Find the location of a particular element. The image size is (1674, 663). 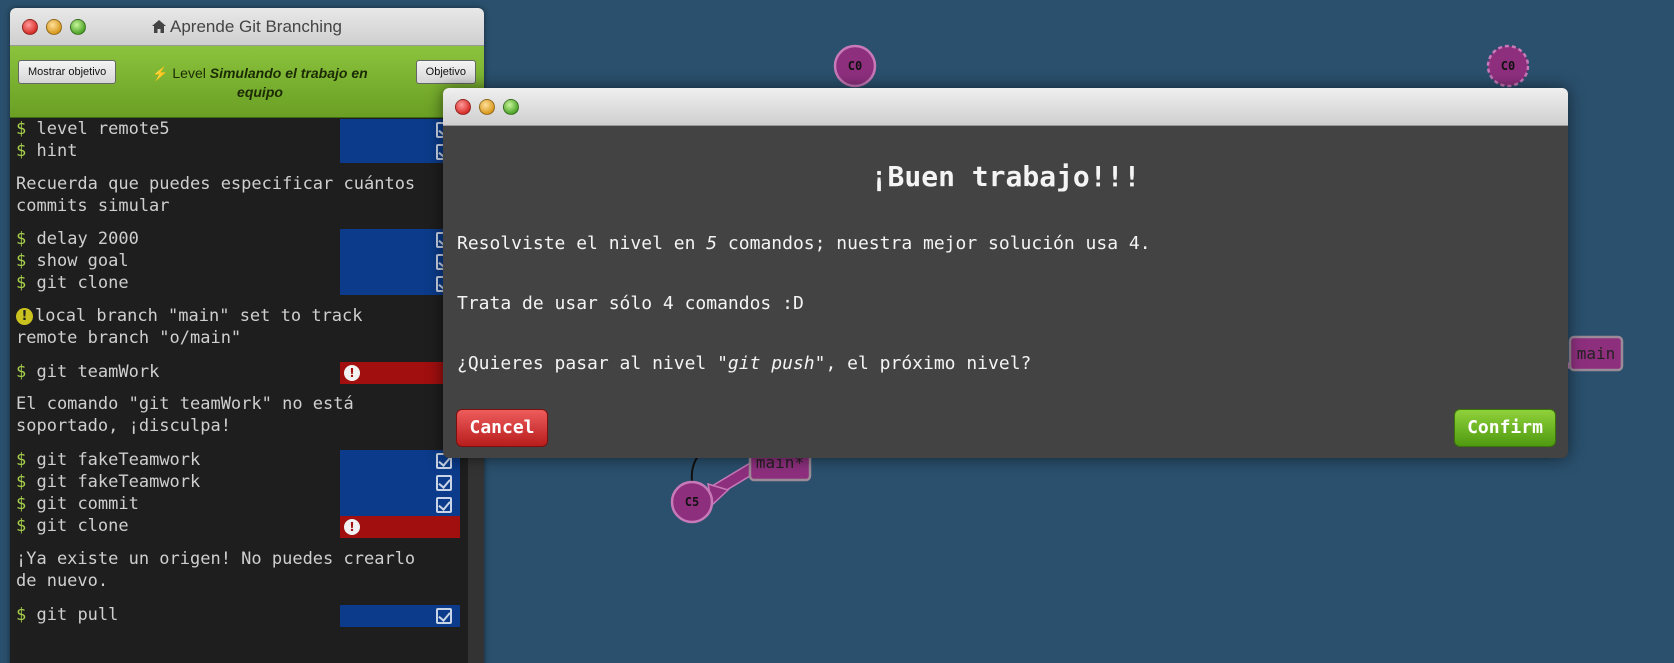

terminal-titlebar: Aprende Git Branching is located at coordinates (247, 27).